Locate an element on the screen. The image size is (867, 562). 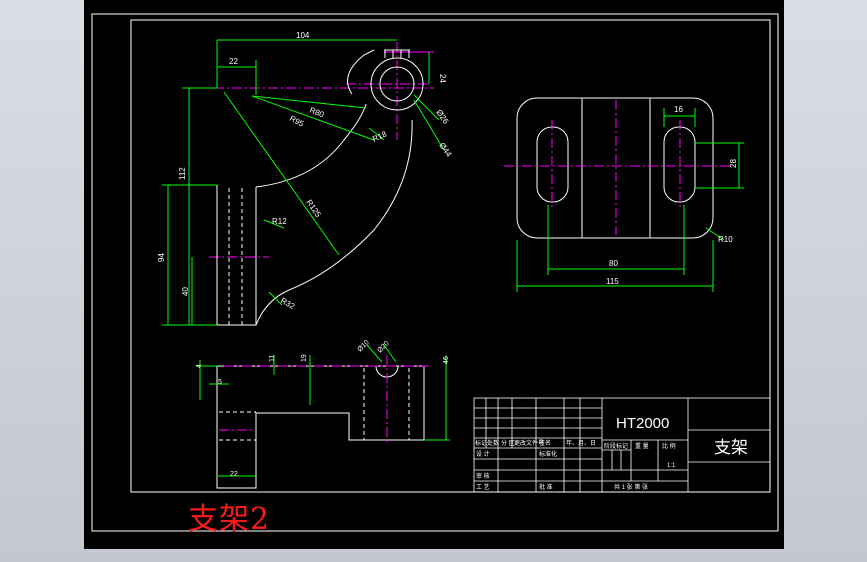
tb-header-count: 处数 is located at coordinates (493, 443).